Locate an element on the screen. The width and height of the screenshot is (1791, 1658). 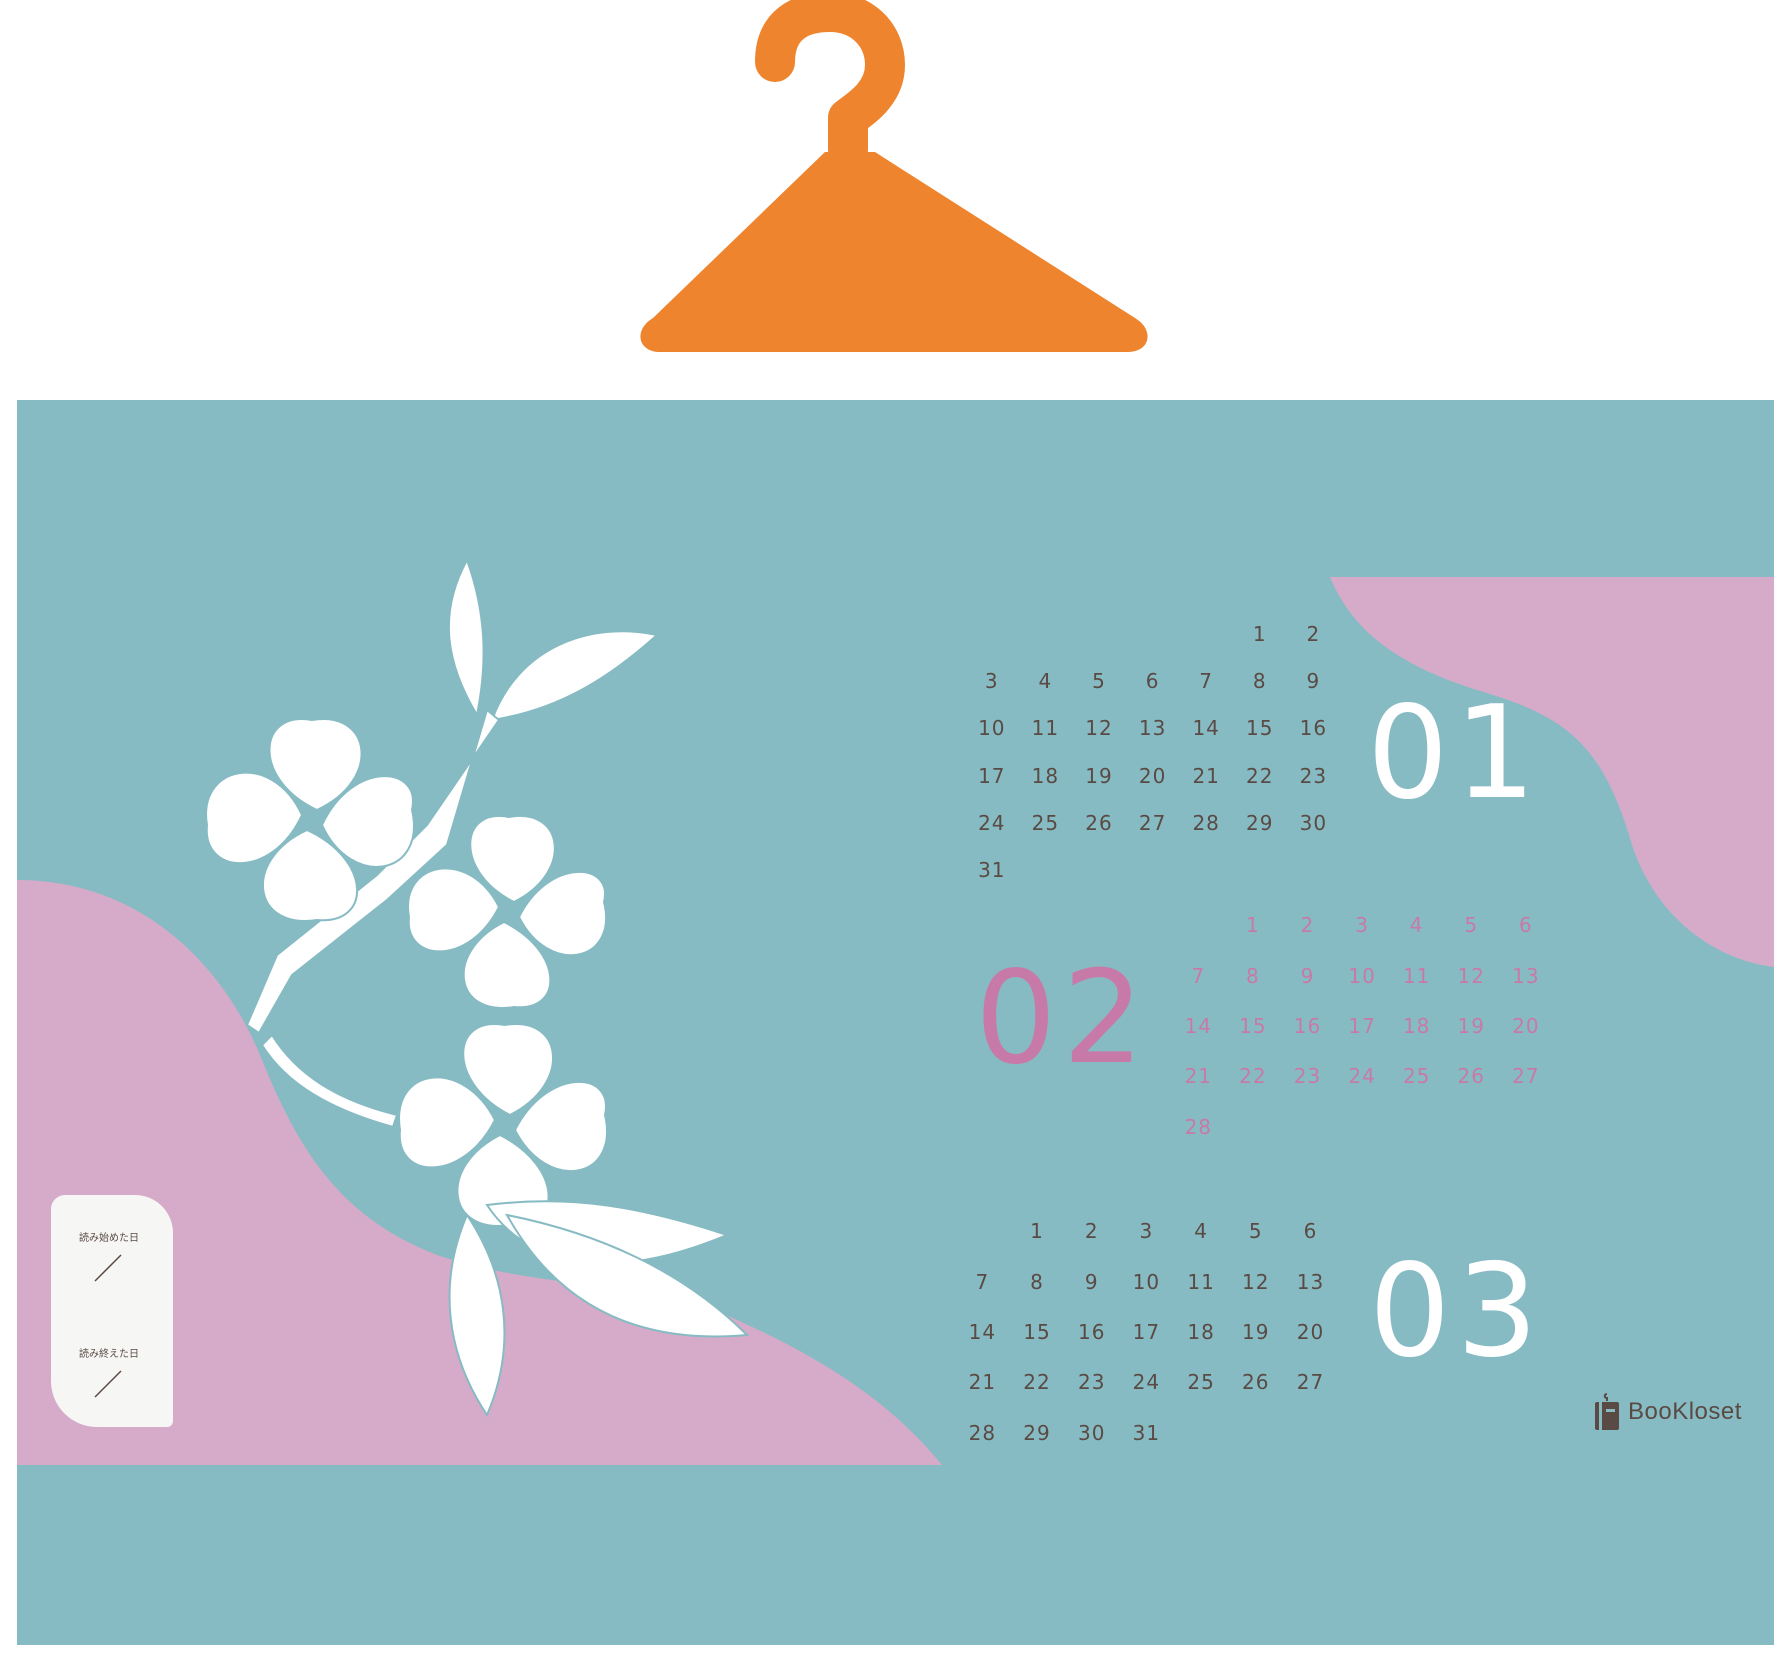
start-date-label: 読み始めた日 is located at coordinates (109, 1238).